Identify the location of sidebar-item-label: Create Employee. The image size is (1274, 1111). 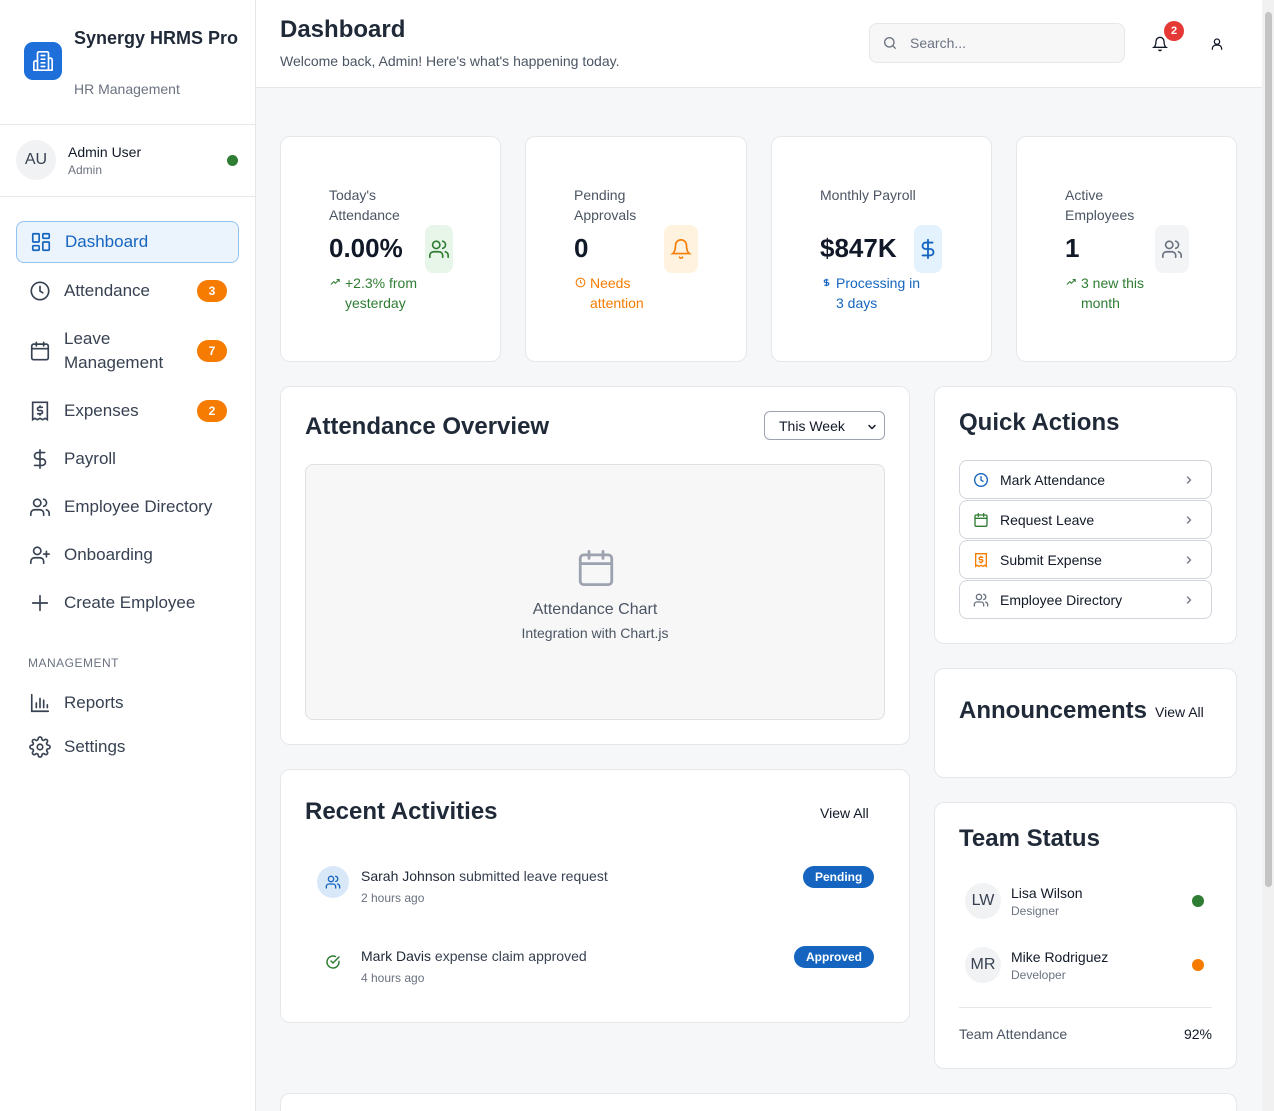
(130, 602).